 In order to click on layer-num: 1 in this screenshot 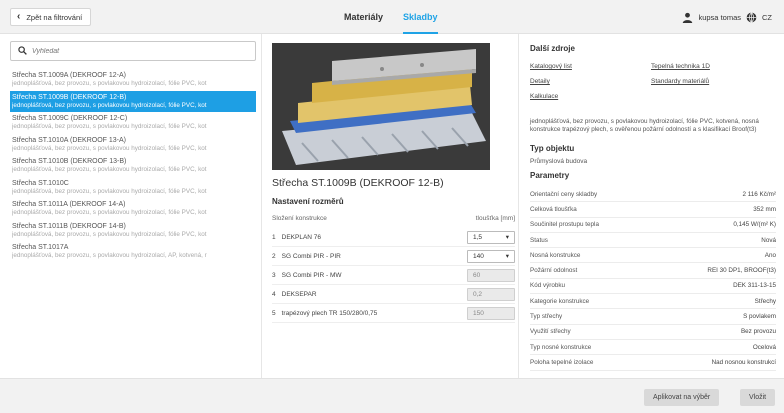, I will do `click(274, 237)`.